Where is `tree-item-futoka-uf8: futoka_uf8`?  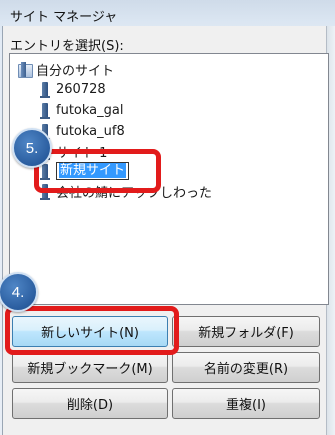 tree-item-futoka-uf8: futoka_uf8 is located at coordinates (82, 131).